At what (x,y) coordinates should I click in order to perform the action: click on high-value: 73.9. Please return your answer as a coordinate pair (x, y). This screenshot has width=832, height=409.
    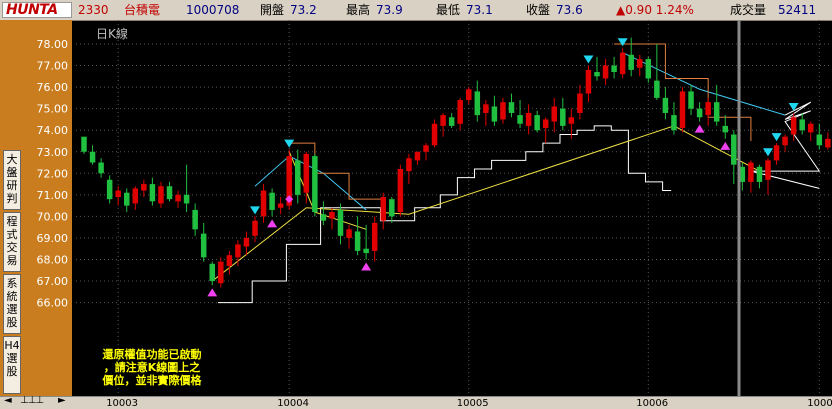
    Looking at the image, I should click on (389, 10).